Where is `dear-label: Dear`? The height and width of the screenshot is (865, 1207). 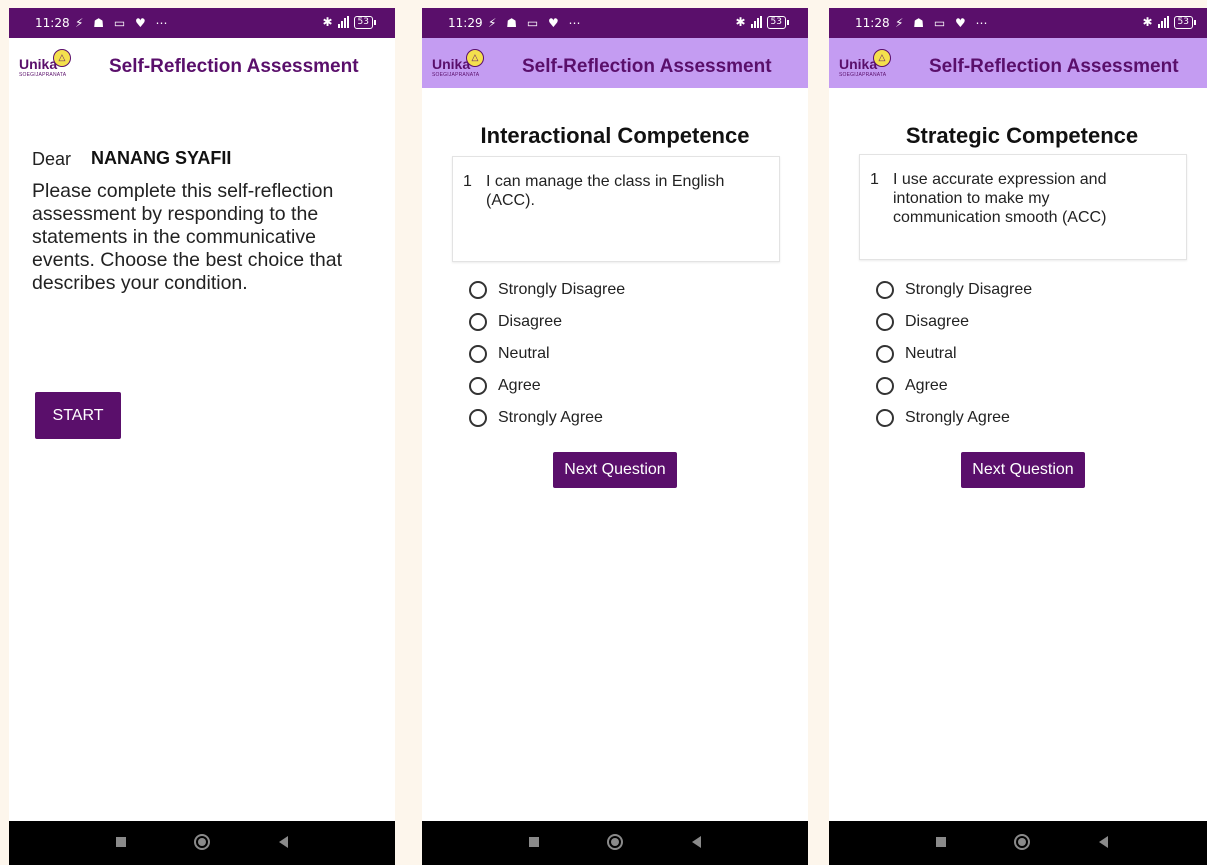
dear-label: Dear is located at coordinates (52, 159).